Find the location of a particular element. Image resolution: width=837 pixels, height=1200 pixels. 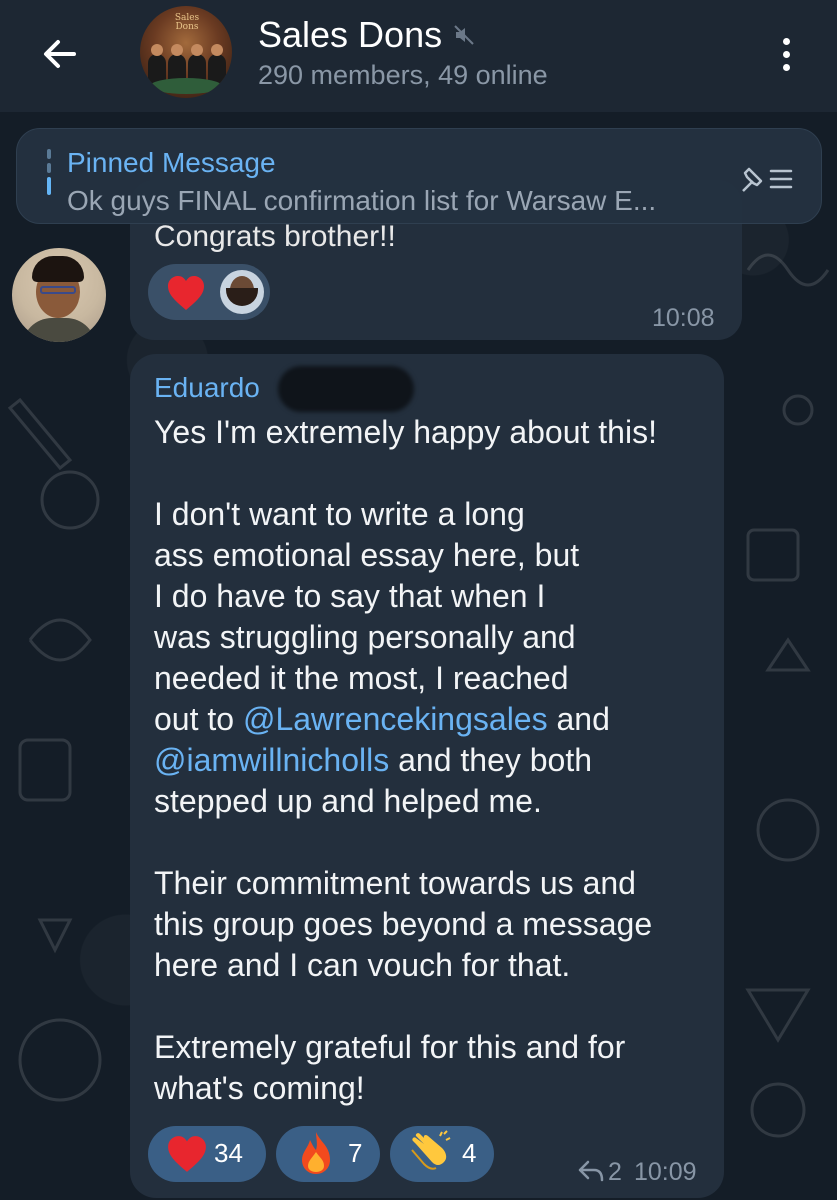

more-options-button is located at coordinates (786, 54).